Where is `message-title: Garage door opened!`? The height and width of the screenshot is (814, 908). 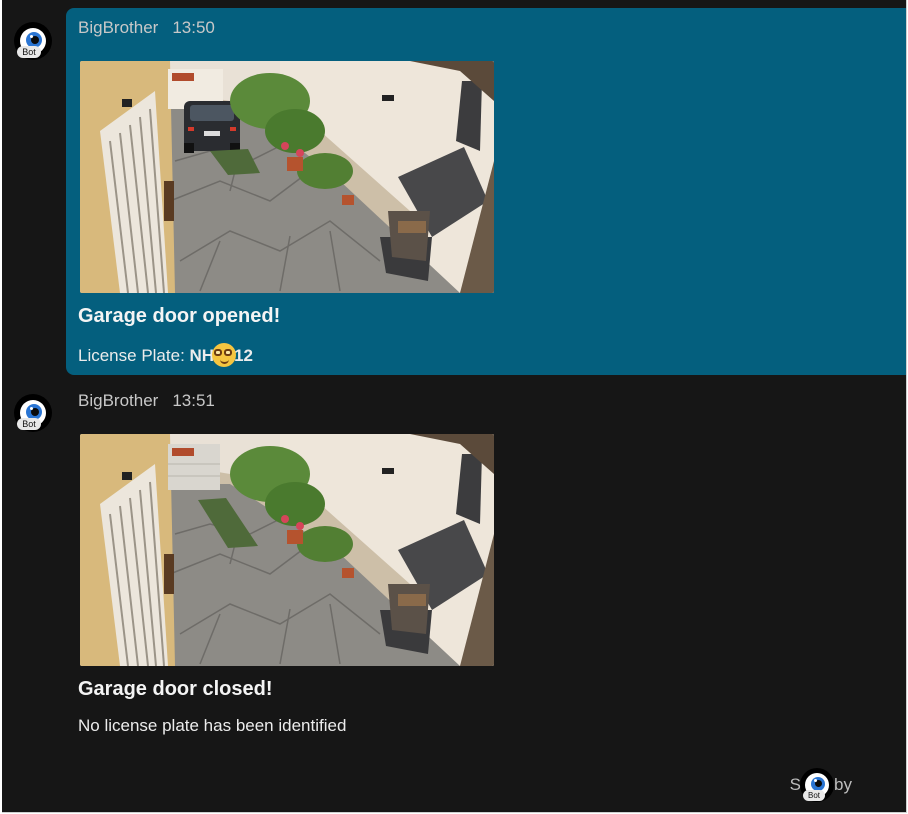
message-title: Garage door opened! is located at coordinates (179, 316).